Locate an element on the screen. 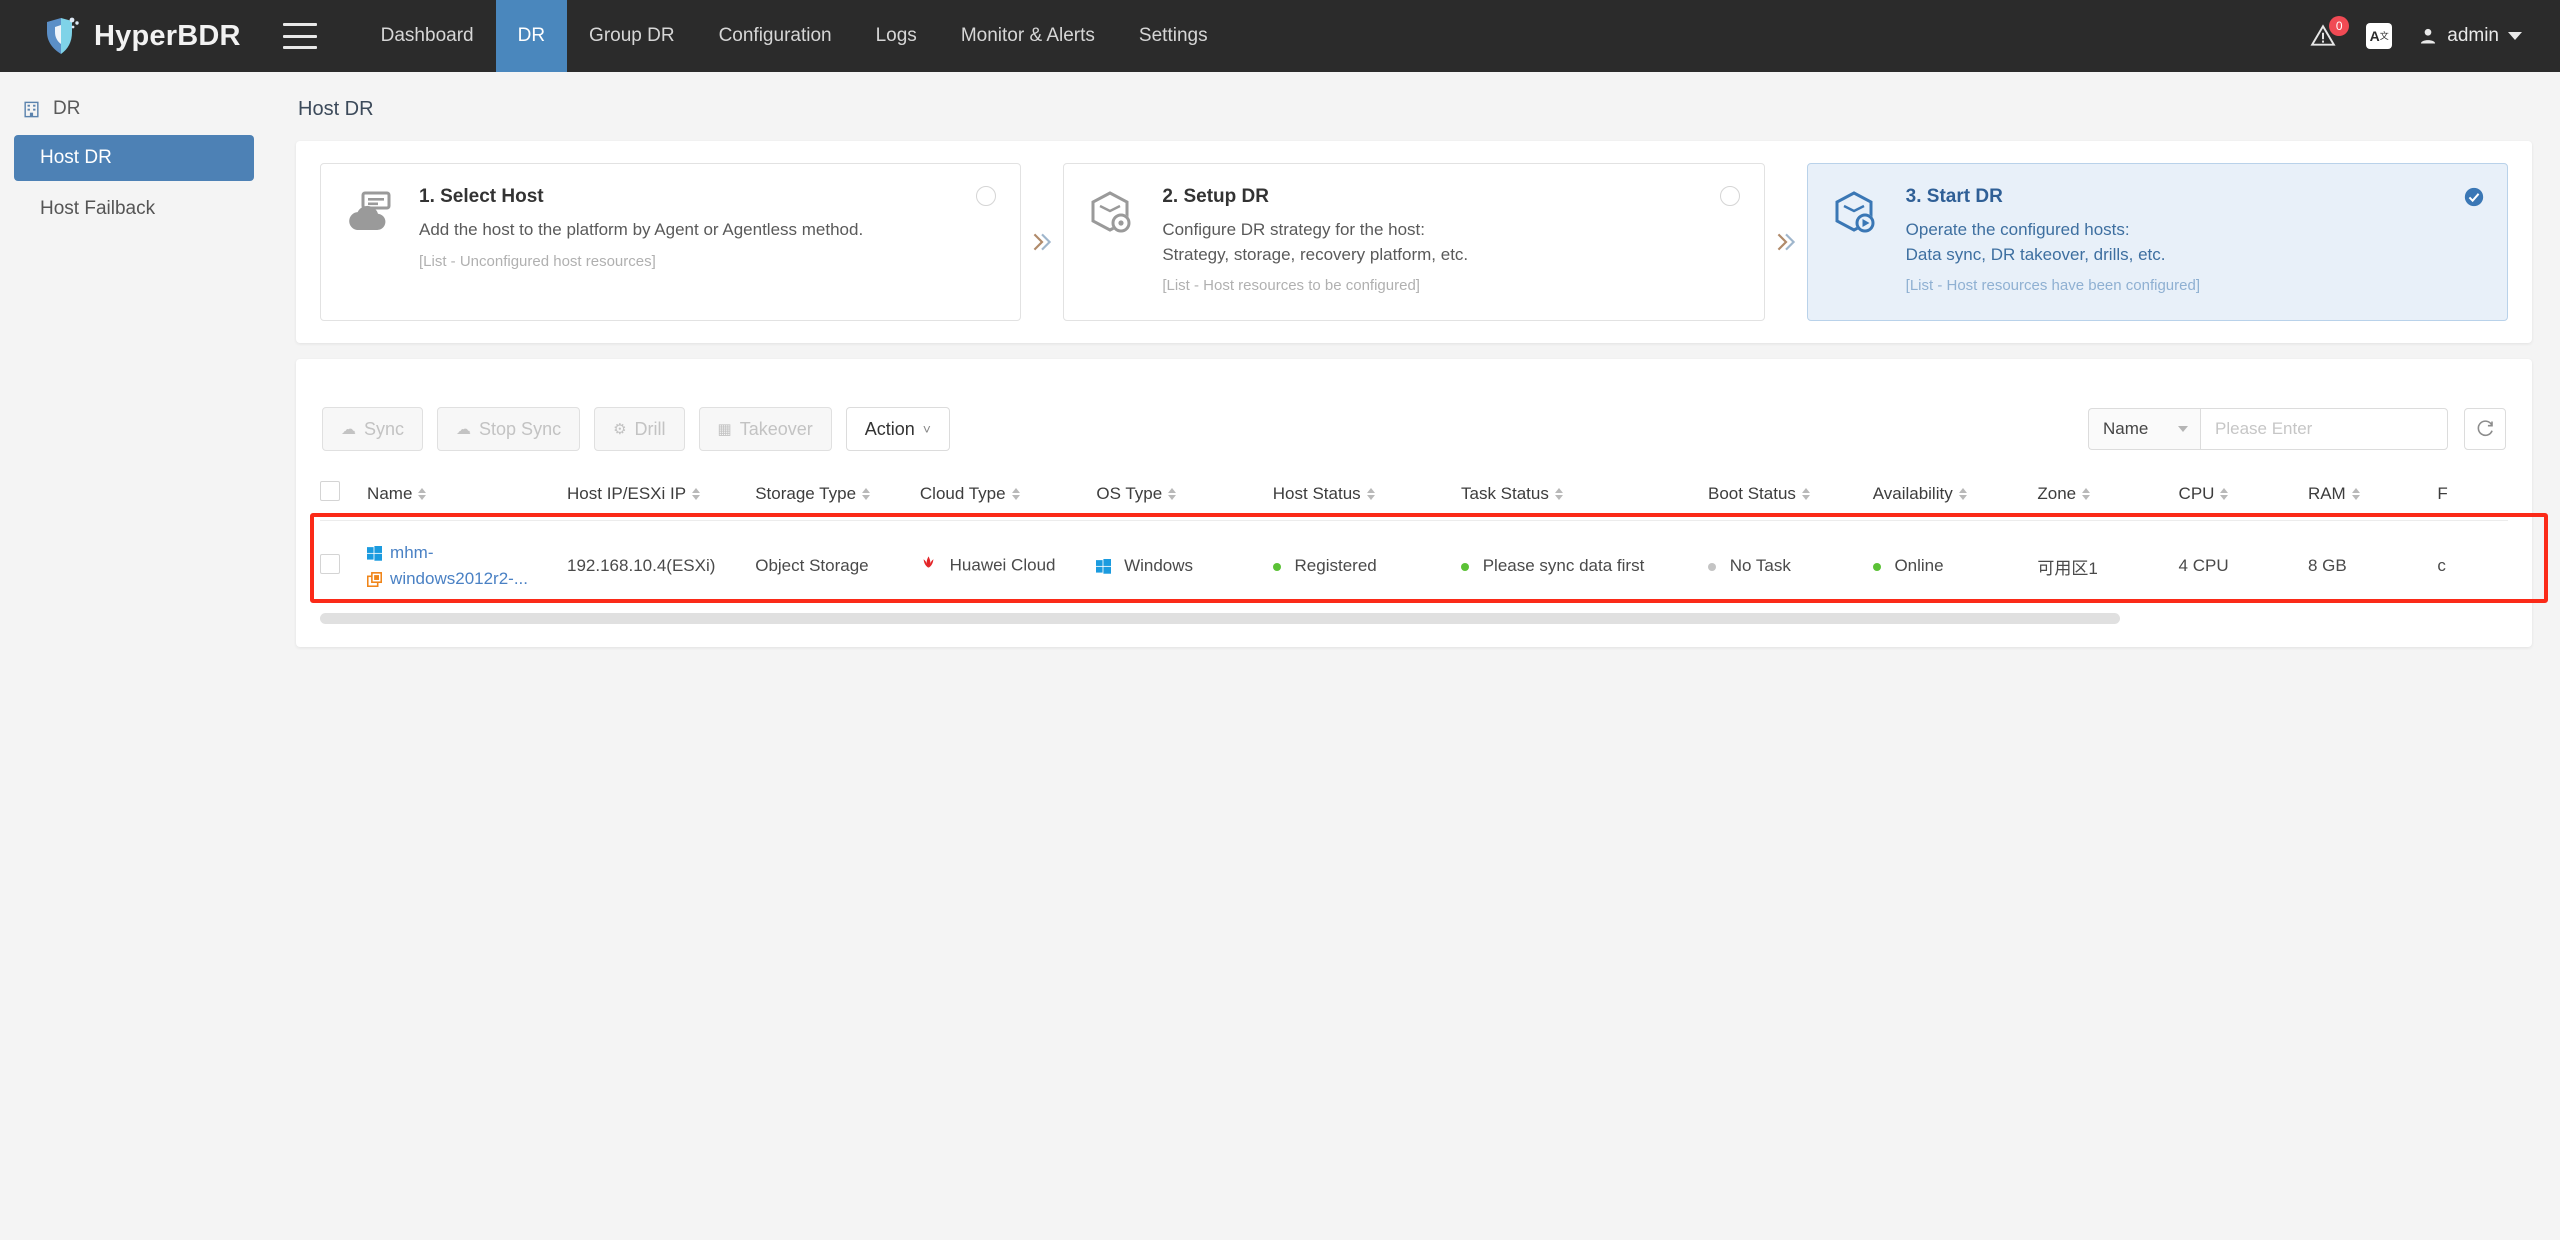 The height and width of the screenshot is (1240, 2560). huawei-cloud-icon is located at coordinates (928, 566).